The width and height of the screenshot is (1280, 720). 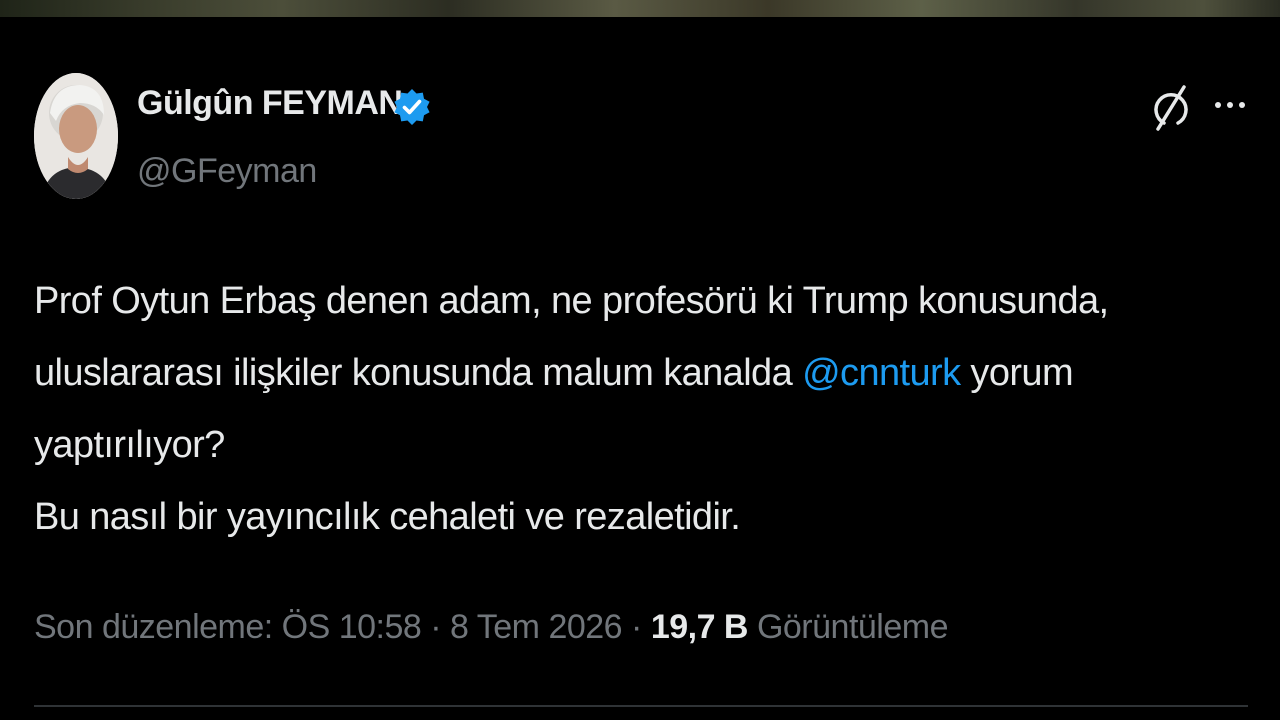 I want to click on mention-link: @cnnturk, so click(x=881, y=373).